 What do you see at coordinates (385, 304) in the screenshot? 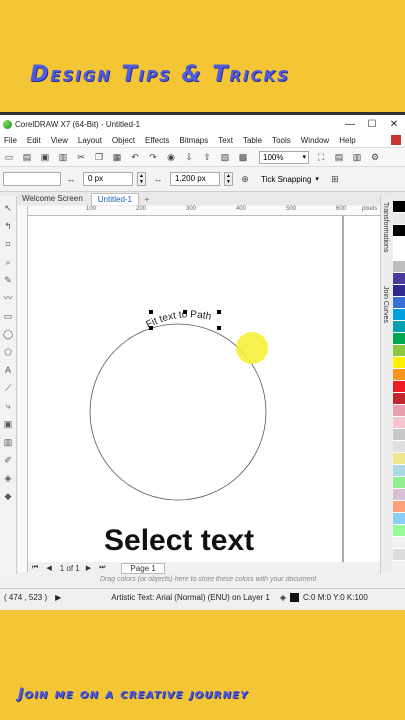
I see `docker-tab-join-curves: Join Curves` at bounding box center [385, 304].